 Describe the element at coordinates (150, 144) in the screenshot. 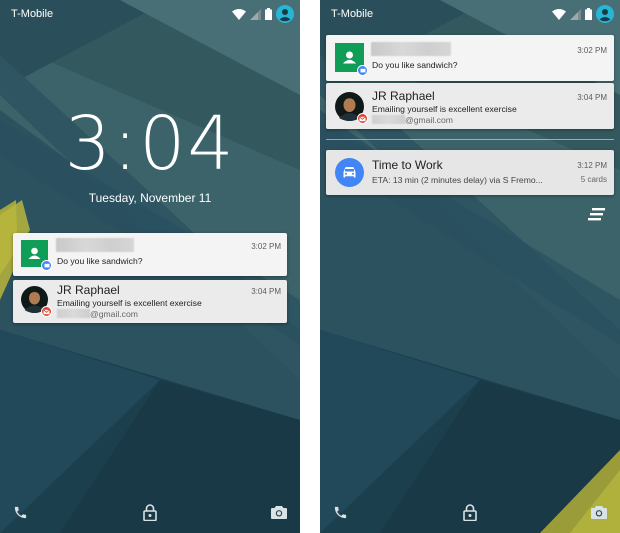

I see `lockscreen-clock: 3:04` at that location.